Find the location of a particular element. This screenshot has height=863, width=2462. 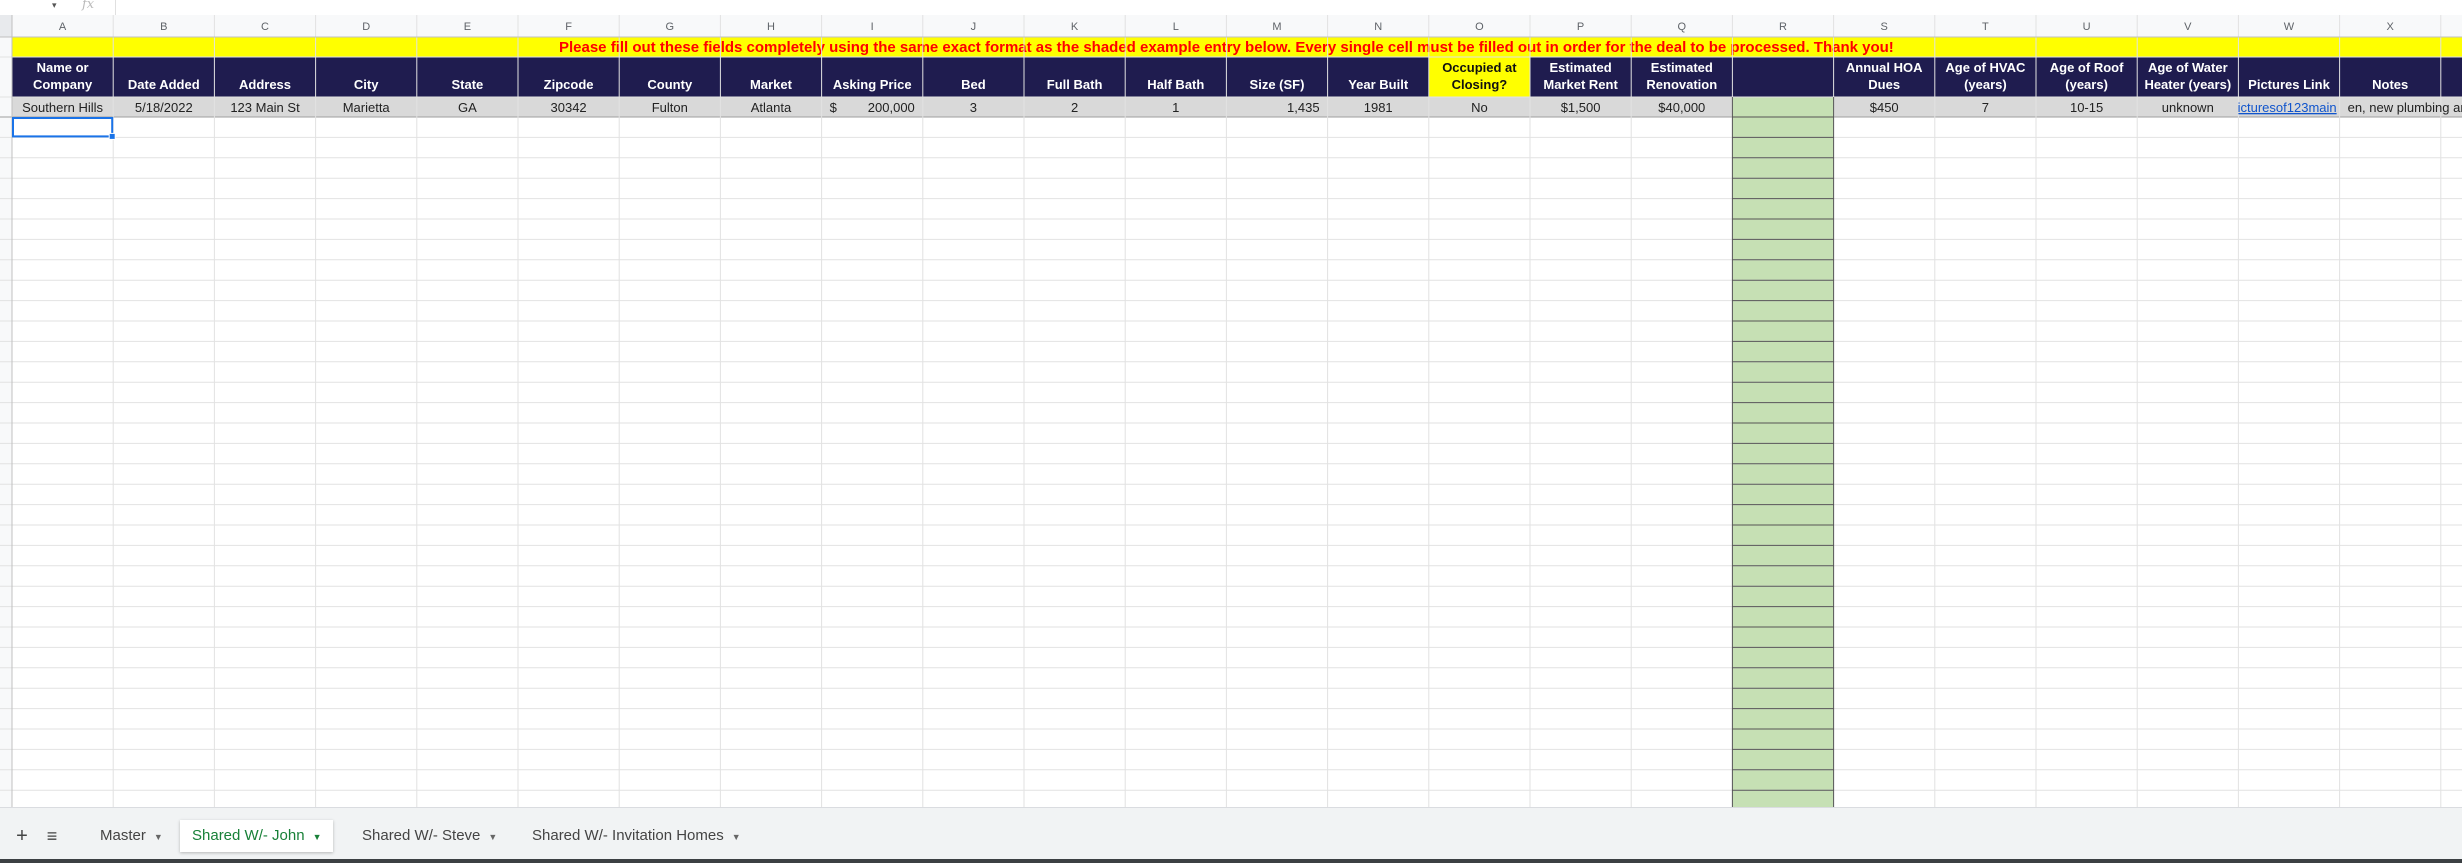

example-cell-x: en, new plumbing and is located at coordinates (2405, 107).